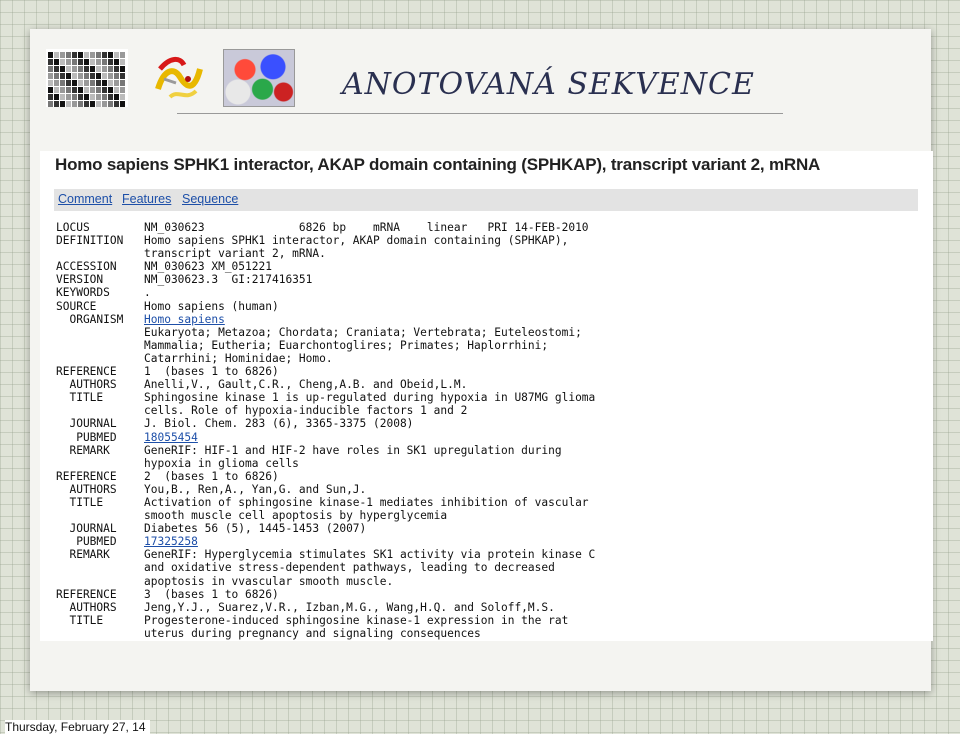 Image resolution: width=960 pixels, height=734 pixels. I want to click on record-field-key: SOURCE, so click(76, 306).